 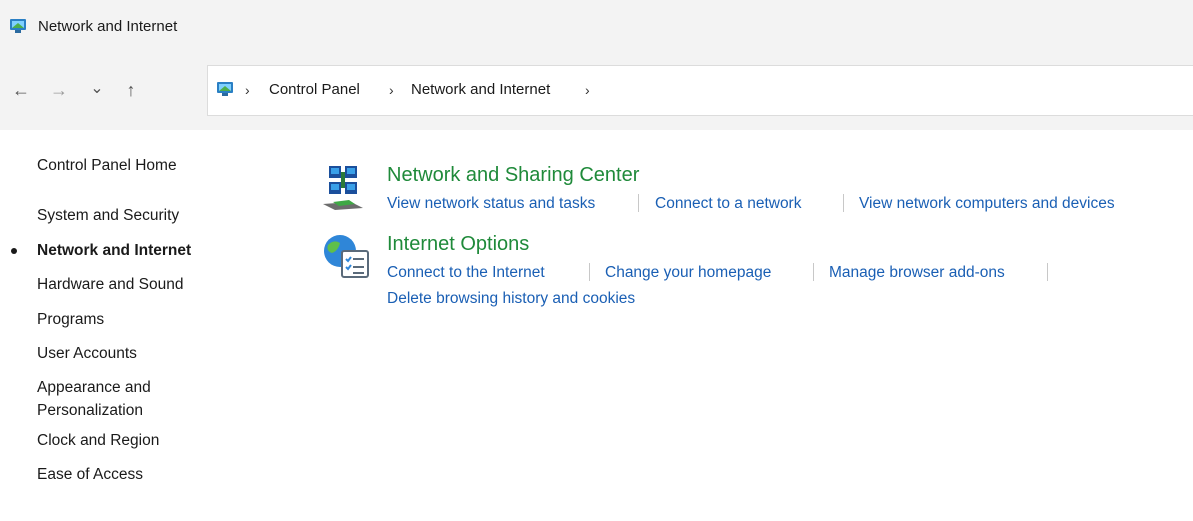 I want to click on network-sharing-center-icon, so click(x=343, y=188).